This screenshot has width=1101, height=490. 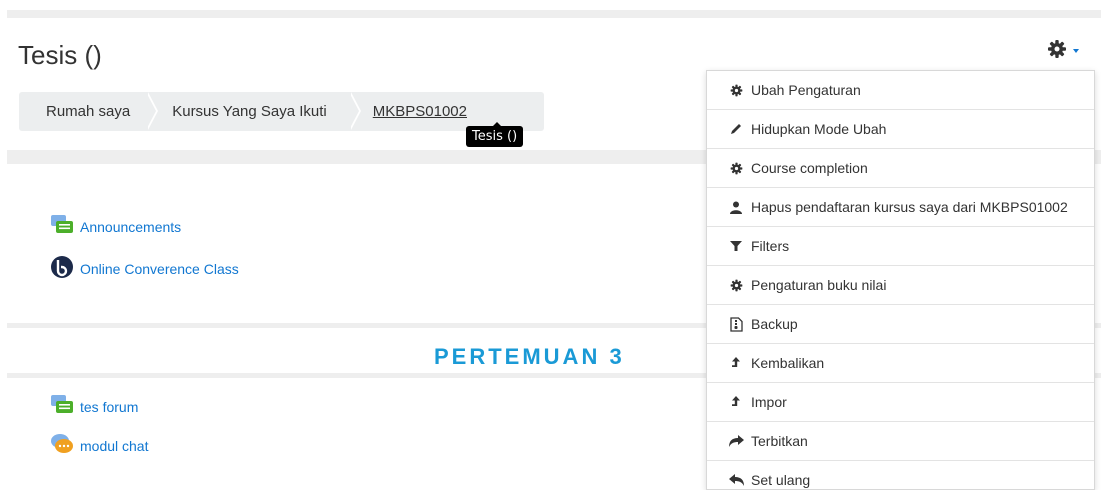 I want to click on reset-icon, so click(x=736, y=480).